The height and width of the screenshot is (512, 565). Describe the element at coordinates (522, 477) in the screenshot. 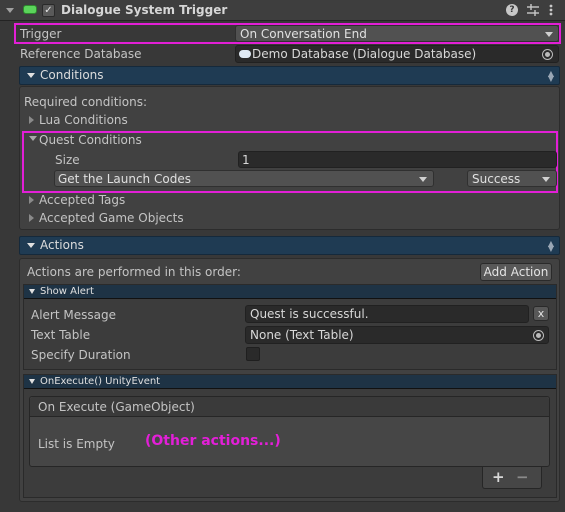

I see `remove-item-button: −` at that location.